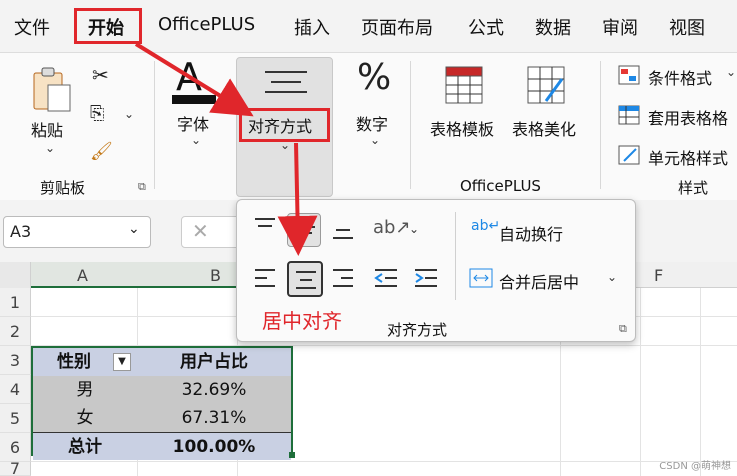 This screenshot has width=737, height=476. What do you see at coordinates (312, 27) in the screenshot?
I see `menu-insert: 插入` at bounding box center [312, 27].